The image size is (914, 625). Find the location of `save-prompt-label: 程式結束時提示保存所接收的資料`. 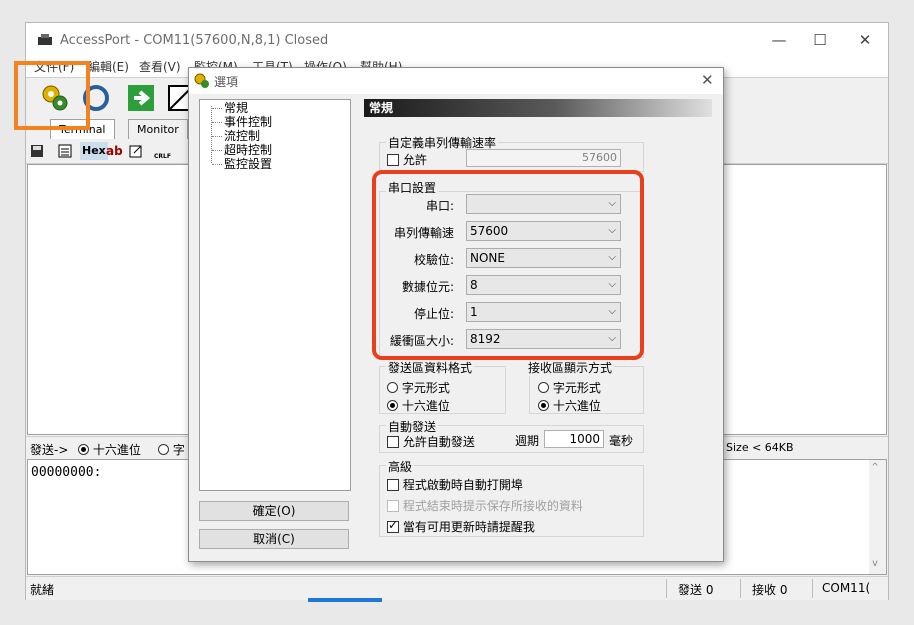

save-prompt-label: 程式結束時提示保存所接收的資料 is located at coordinates (492, 506).